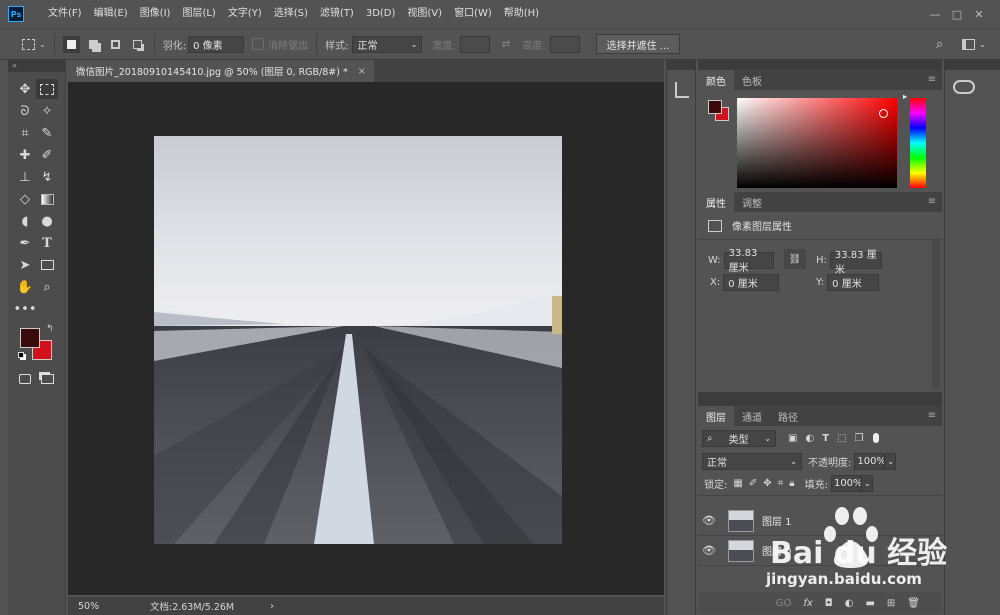 The width and height of the screenshot is (1000, 615). Describe the element at coordinates (751, 282) in the screenshot. I see `x-input: 0 厘米` at that location.